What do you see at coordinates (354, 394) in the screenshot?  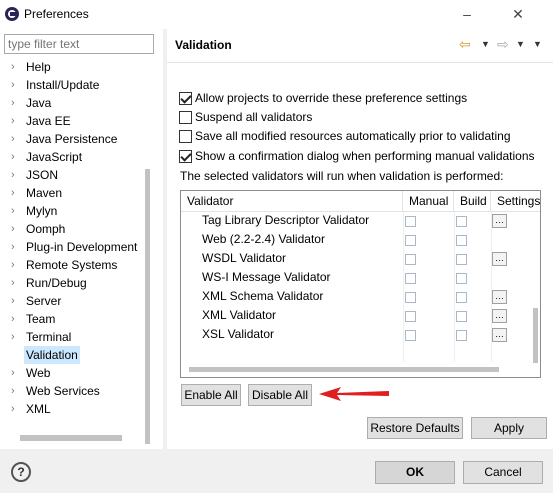 I see `annotation-arrow-icon` at bounding box center [354, 394].